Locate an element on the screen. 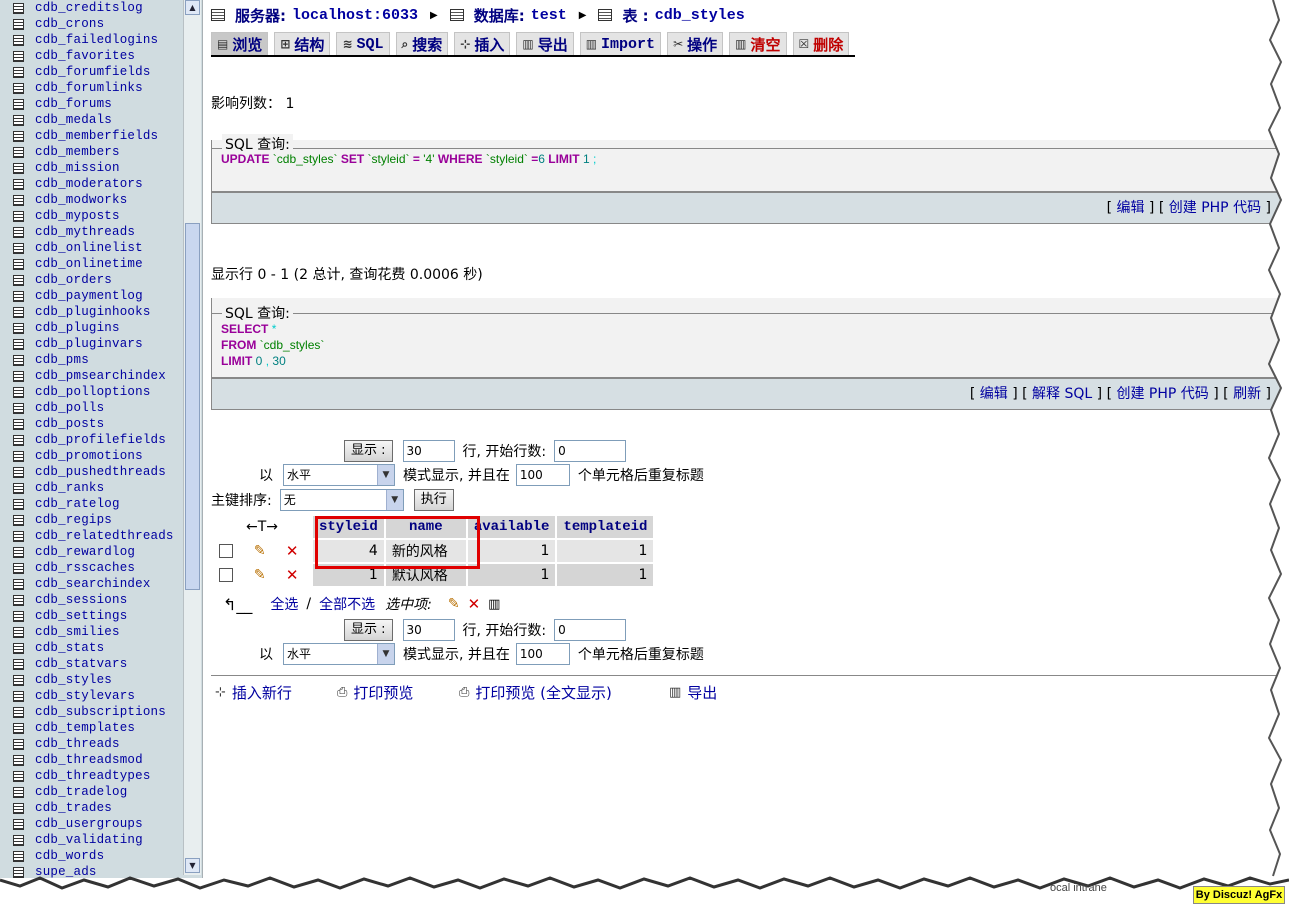 The image size is (1289, 908). sidebar-table-item: cdb_sessions is located at coordinates (91, 600).